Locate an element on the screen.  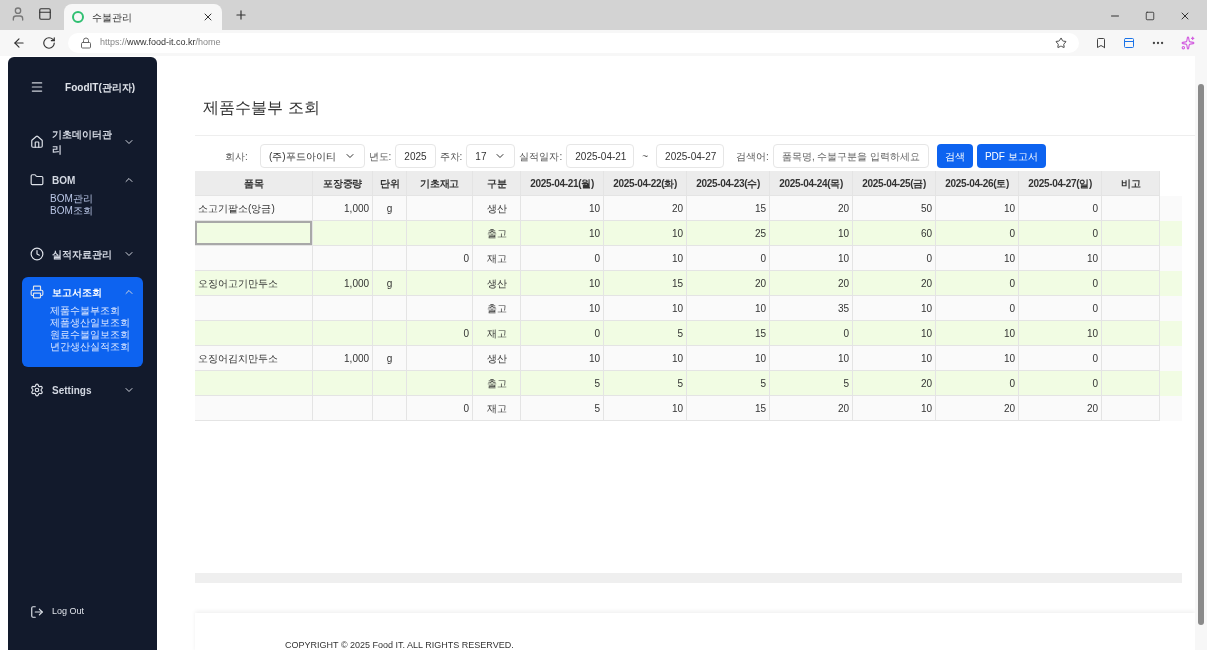
filter-label: 실적일자: is located at coordinates (541, 156).